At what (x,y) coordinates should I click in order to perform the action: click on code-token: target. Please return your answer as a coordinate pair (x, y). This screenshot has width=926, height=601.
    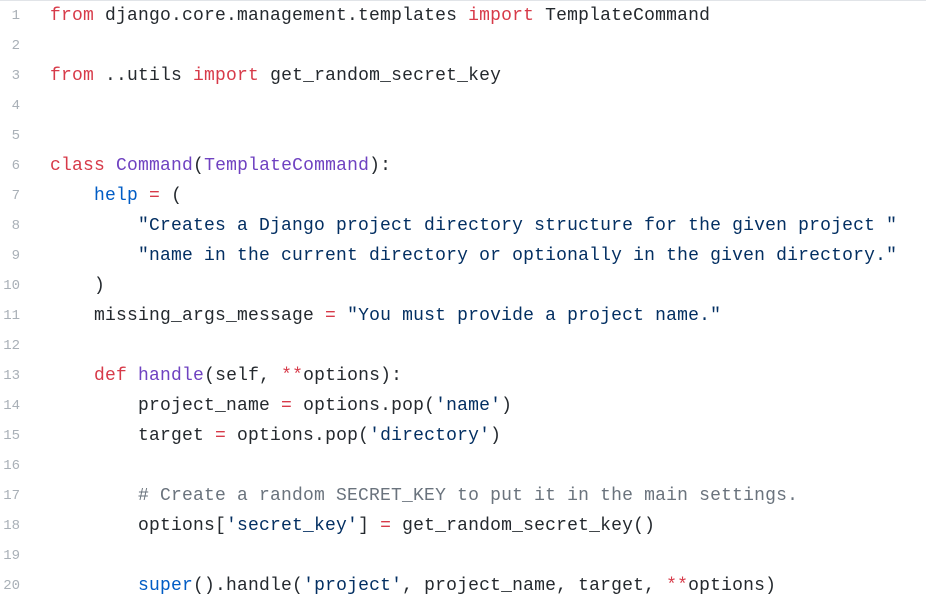
    Looking at the image, I should click on (133, 436).